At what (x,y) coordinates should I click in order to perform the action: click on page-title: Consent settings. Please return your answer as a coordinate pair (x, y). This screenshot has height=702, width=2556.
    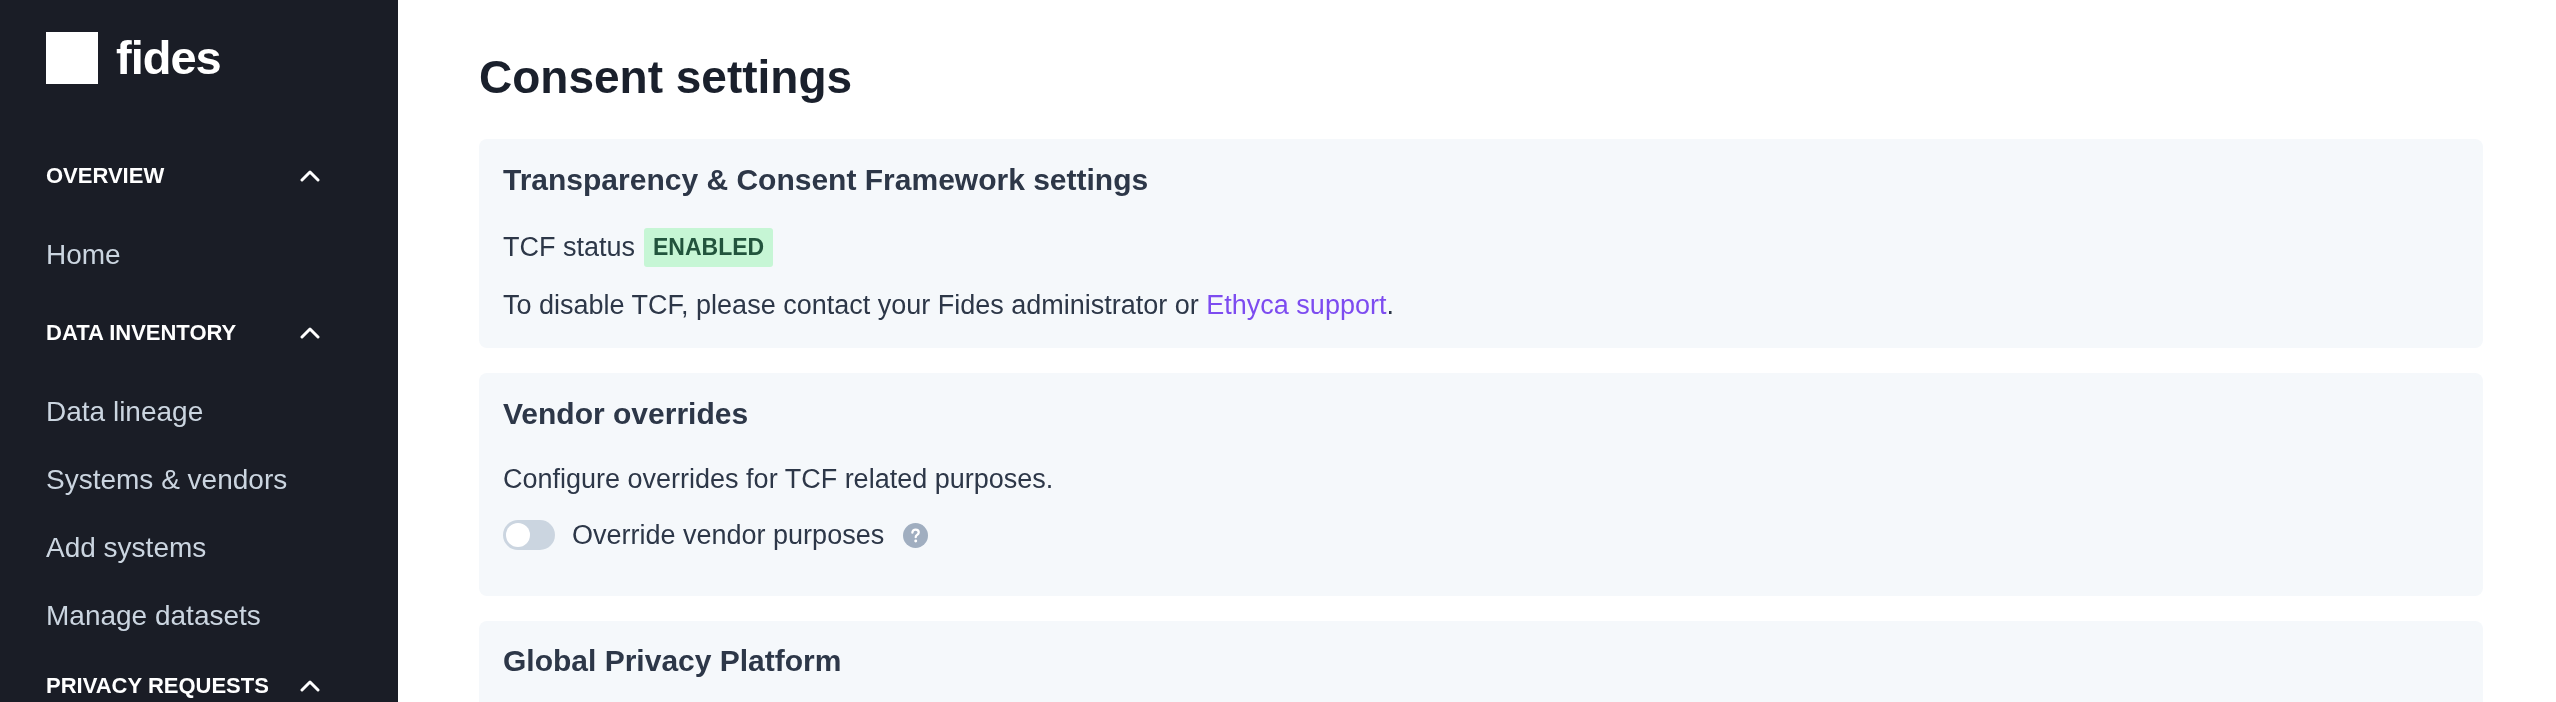
    Looking at the image, I should click on (666, 77).